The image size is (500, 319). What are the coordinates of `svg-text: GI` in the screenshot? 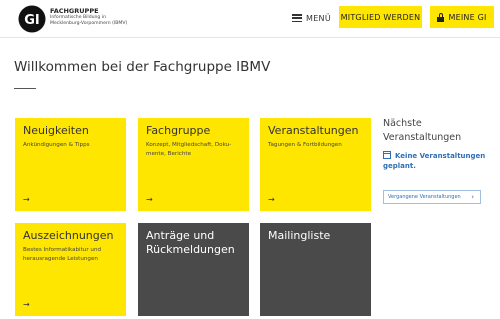 It's located at (32, 20).